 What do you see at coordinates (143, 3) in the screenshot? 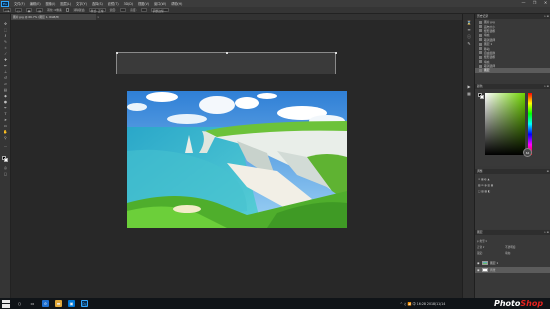
I see `menu-item-view: 视图(V)` at bounding box center [143, 3].